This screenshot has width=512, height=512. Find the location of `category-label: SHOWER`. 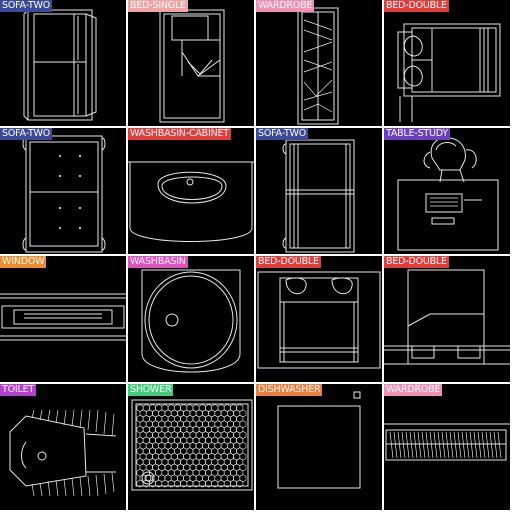

category-label: SHOWER is located at coordinates (151, 390).